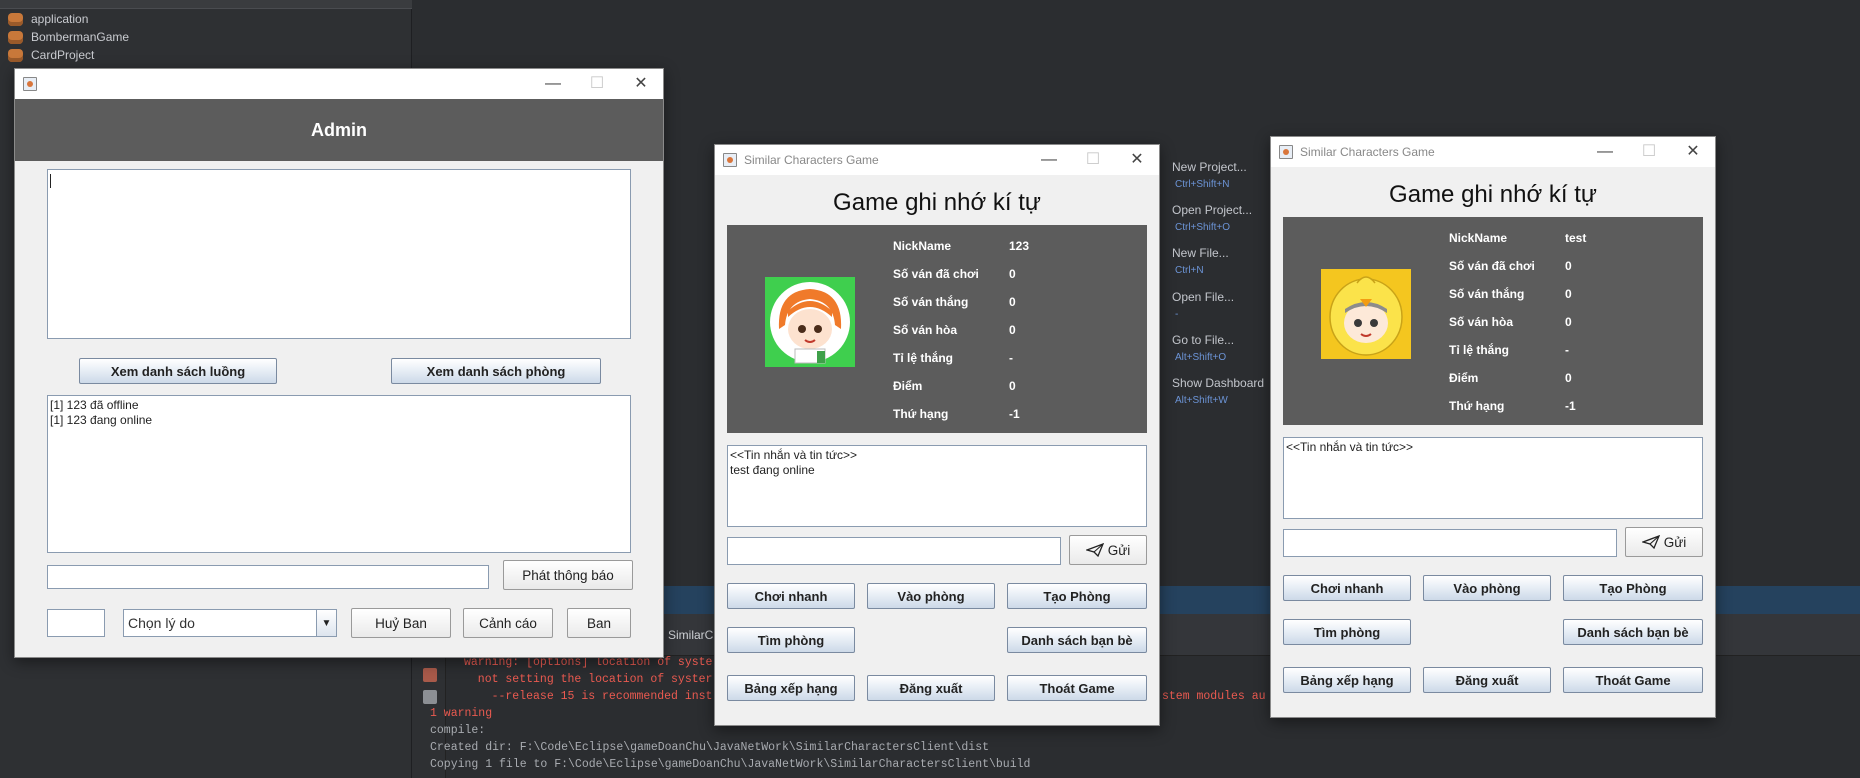 Image resolution: width=1860 pixels, height=778 pixels. What do you see at coordinates (80, 37) in the screenshot?
I see `project-label: BombermanGame` at bounding box center [80, 37].